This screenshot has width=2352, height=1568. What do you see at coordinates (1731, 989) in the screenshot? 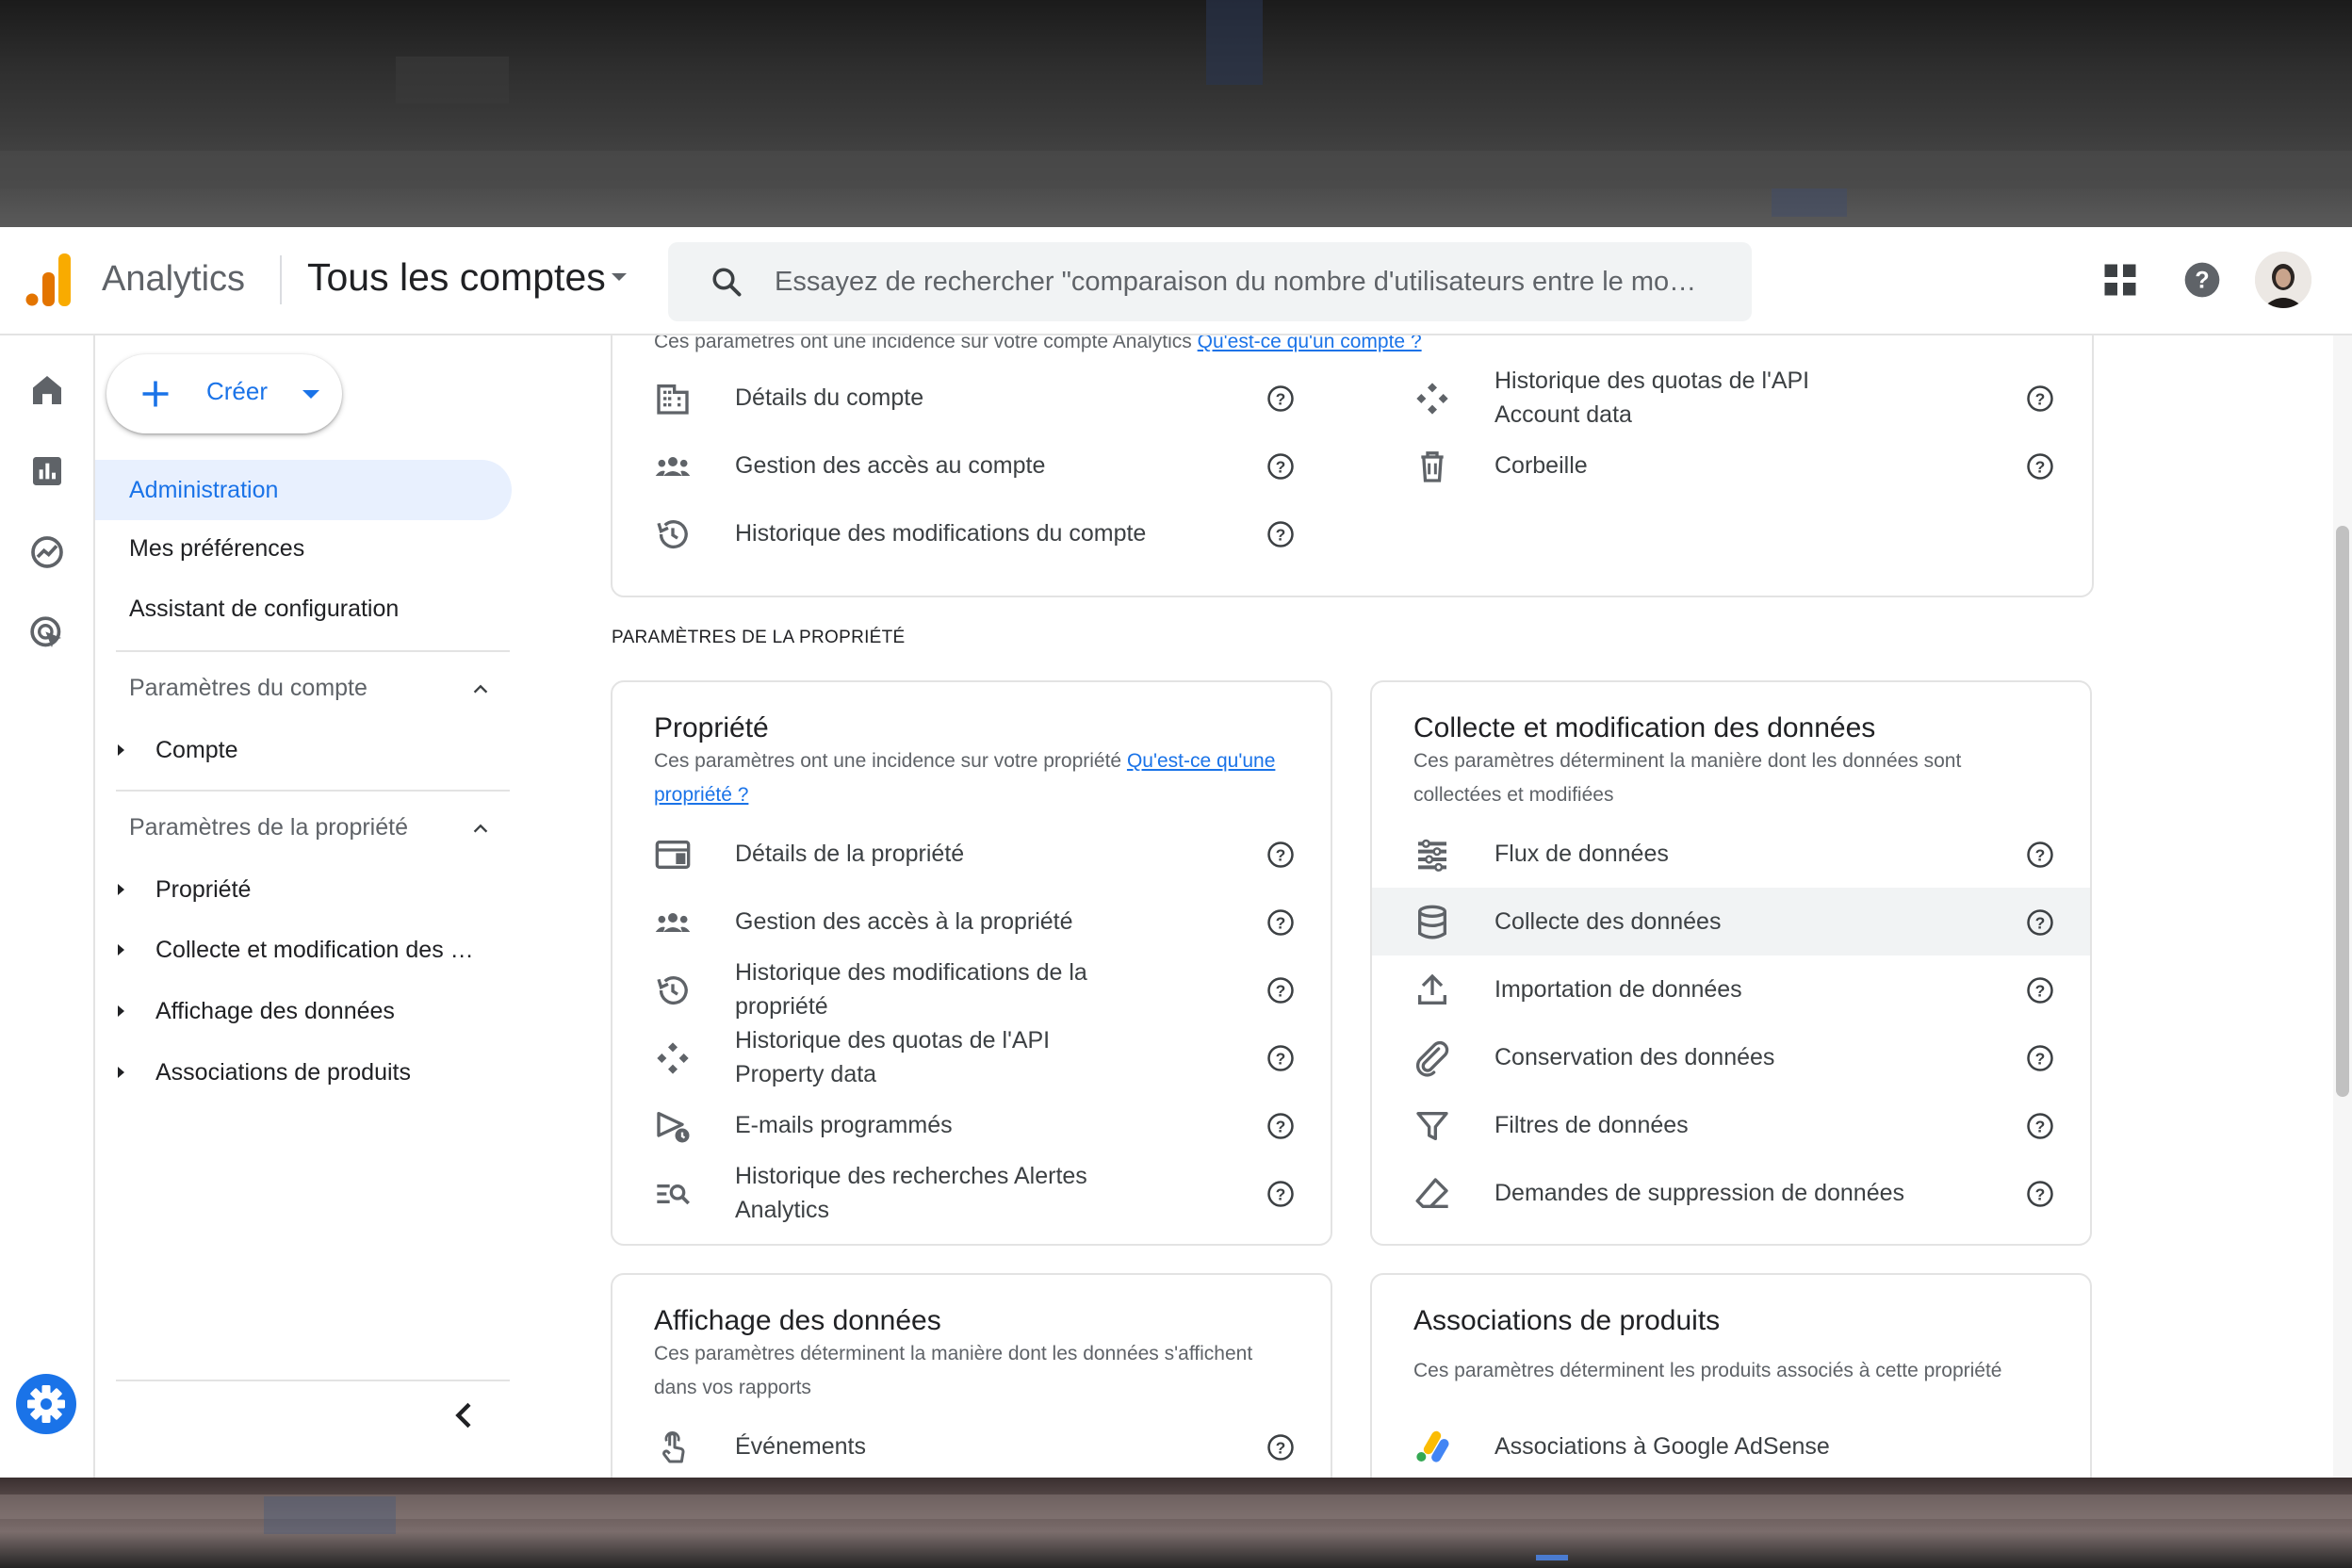
I see `data-import-row: Importation de données ?` at bounding box center [1731, 989].